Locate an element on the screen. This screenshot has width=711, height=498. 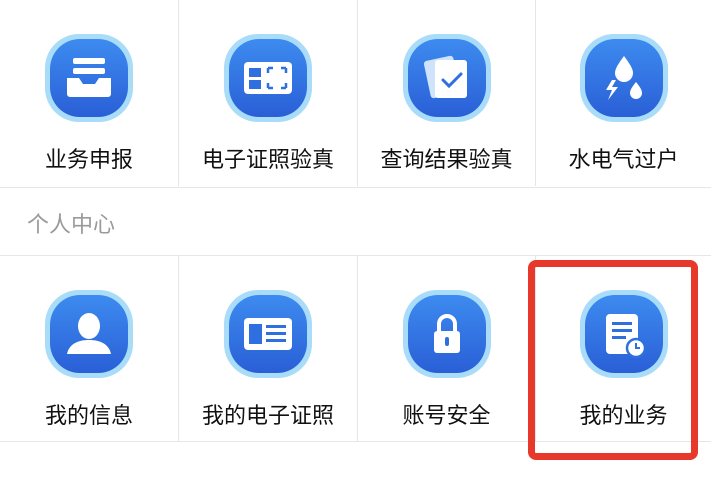
personal-my-e-license: 我的电子证照 is located at coordinates (268, 348).